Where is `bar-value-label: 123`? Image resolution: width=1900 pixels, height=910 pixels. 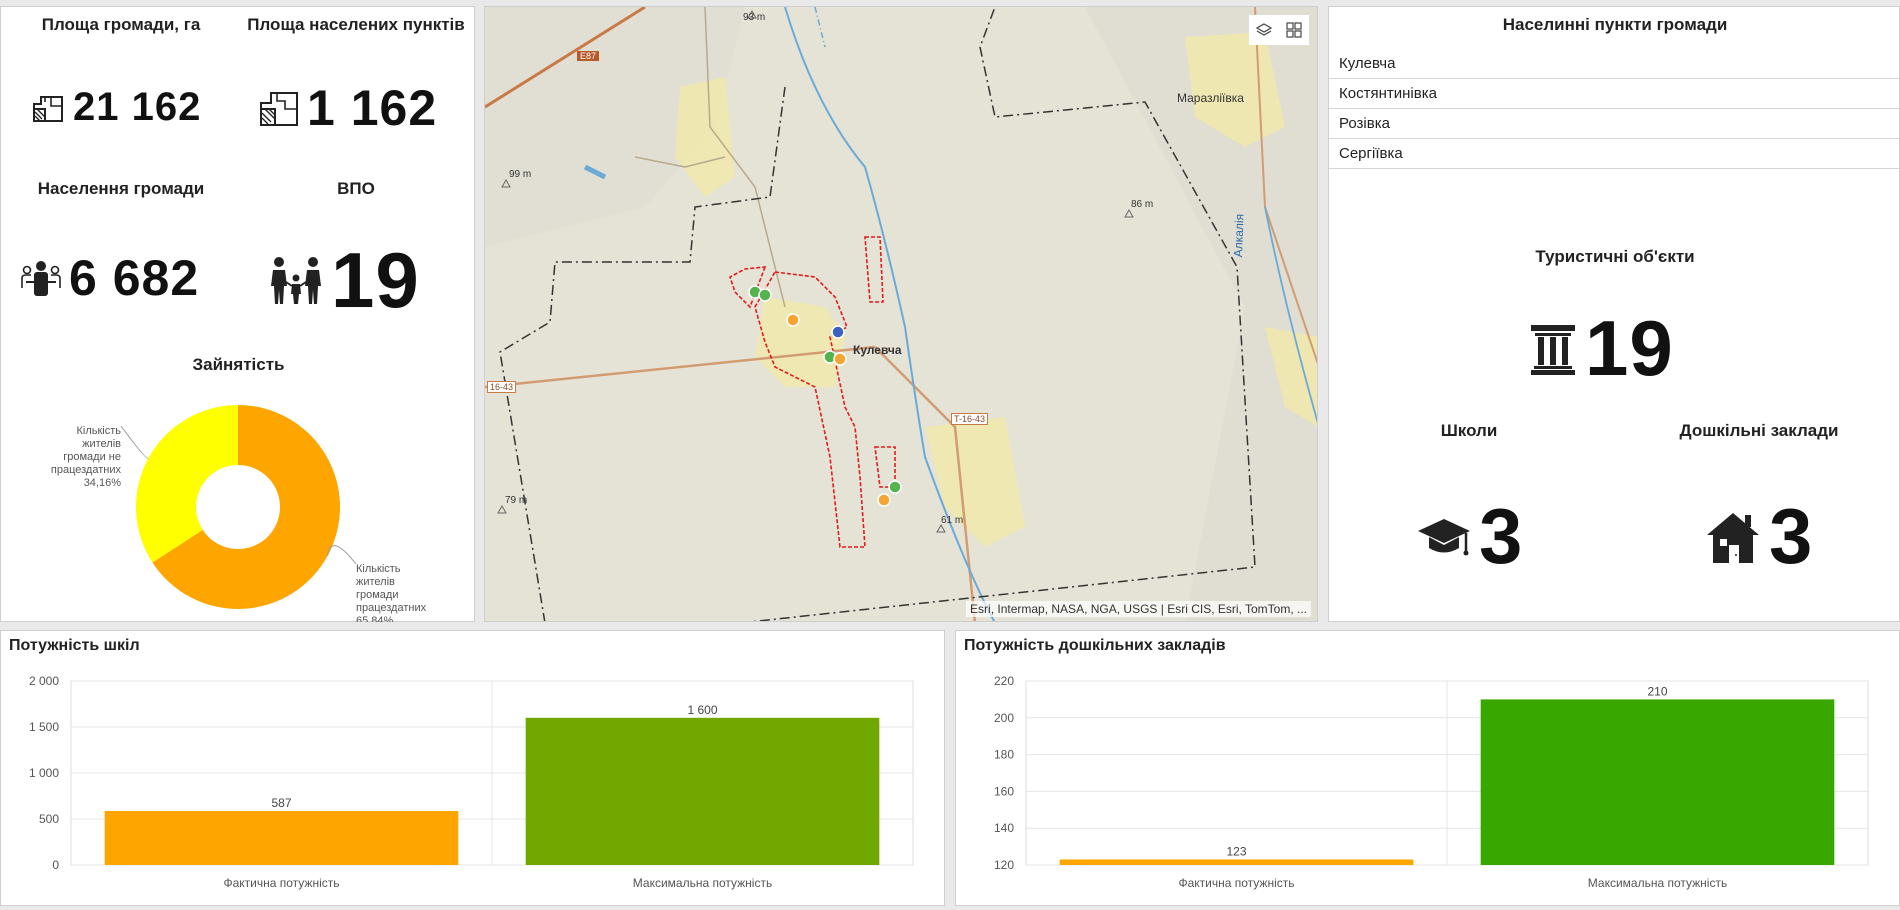
bar-value-label: 123 is located at coordinates (1236, 851).